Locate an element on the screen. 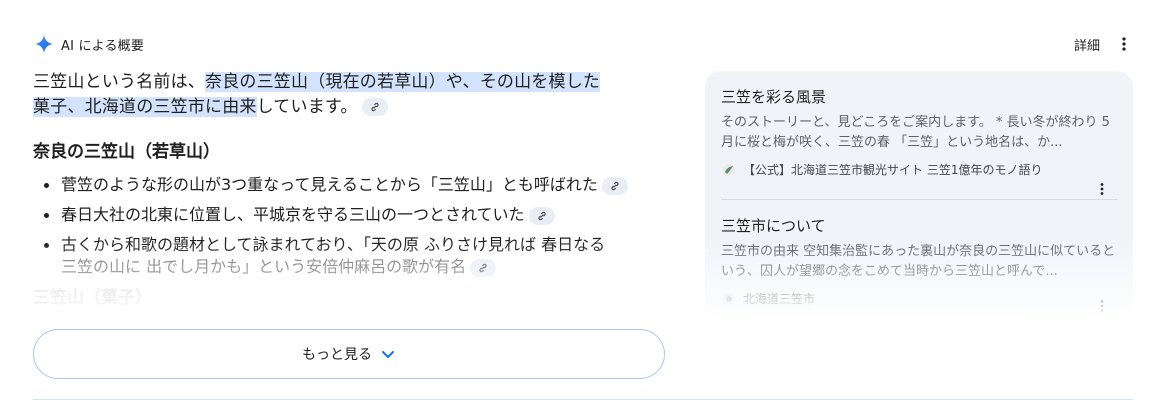 The width and height of the screenshot is (1152, 407). list-item: 菅笠のような形の山が3つ重なって見えることから「三笠山」とも呼ばれた is located at coordinates (353, 185).